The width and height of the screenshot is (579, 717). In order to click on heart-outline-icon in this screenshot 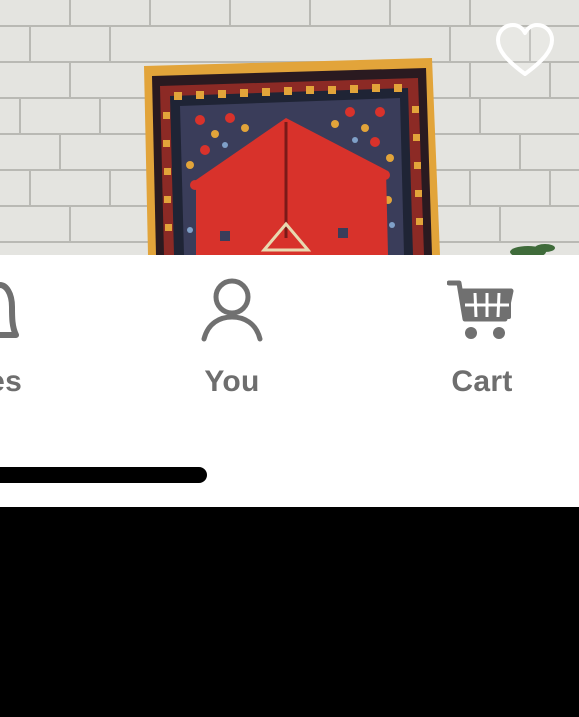, I will do `click(525, 49)`.